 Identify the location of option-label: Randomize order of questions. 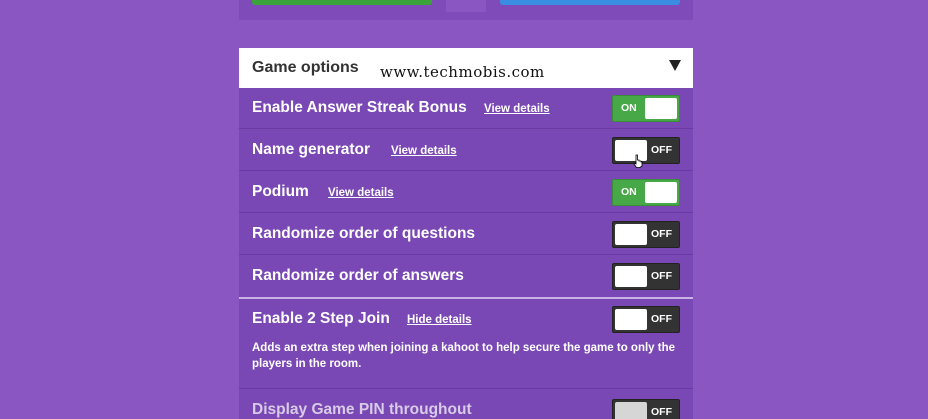
(364, 233).